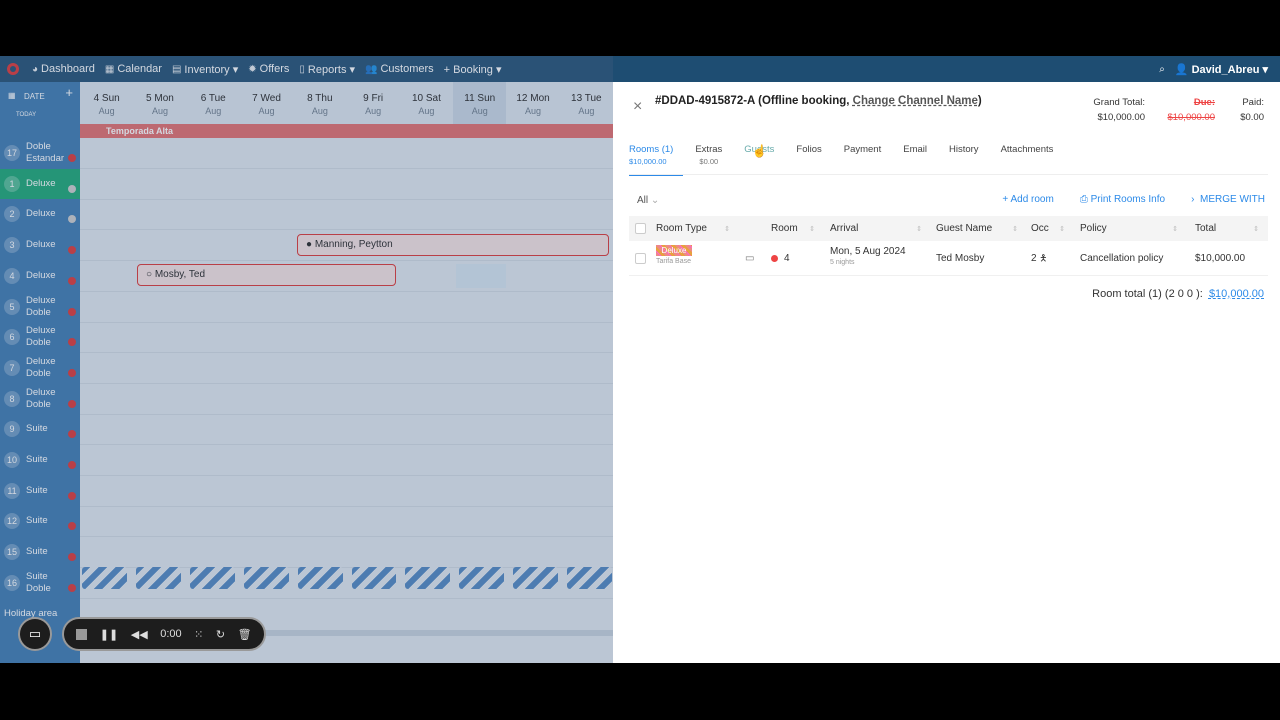 The width and height of the screenshot is (1280, 720). I want to click on row-checkbox, so click(640, 258).